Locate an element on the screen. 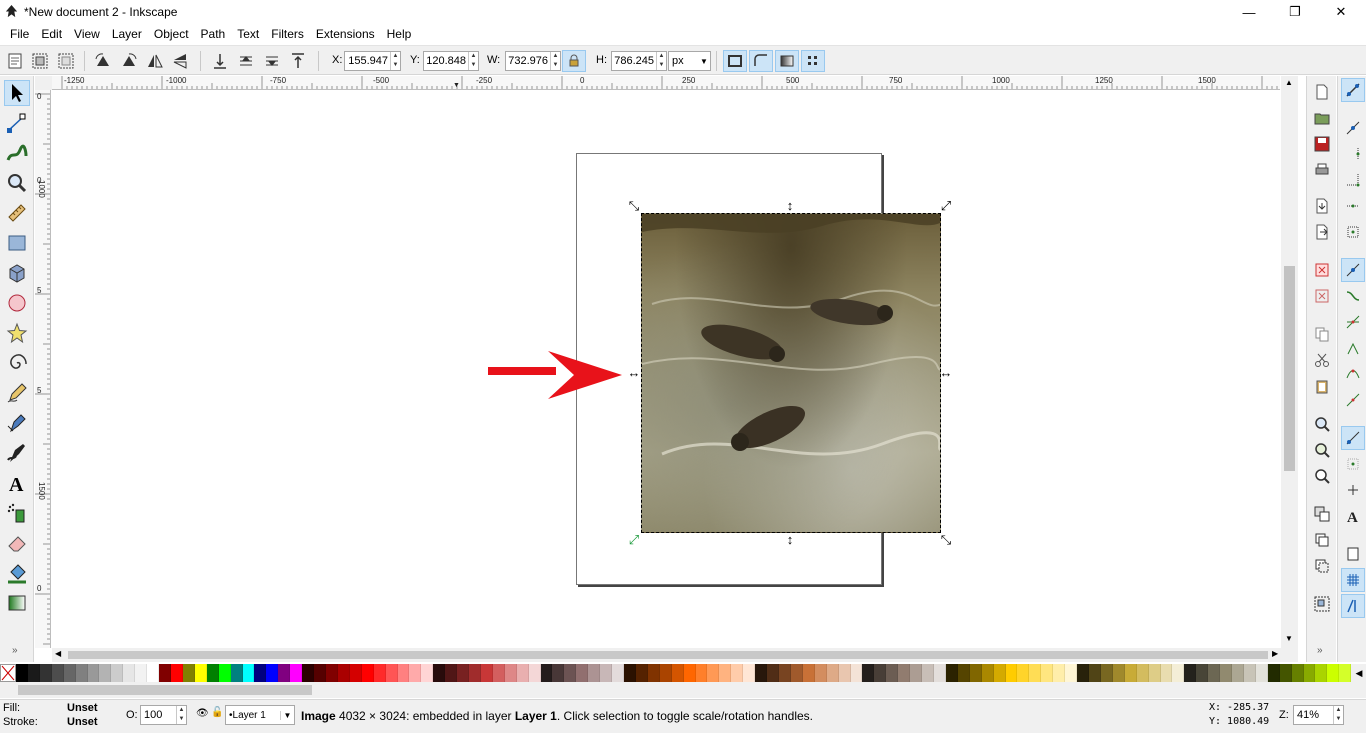  ellipse-tool-icon is located at coordinates (17, 303).